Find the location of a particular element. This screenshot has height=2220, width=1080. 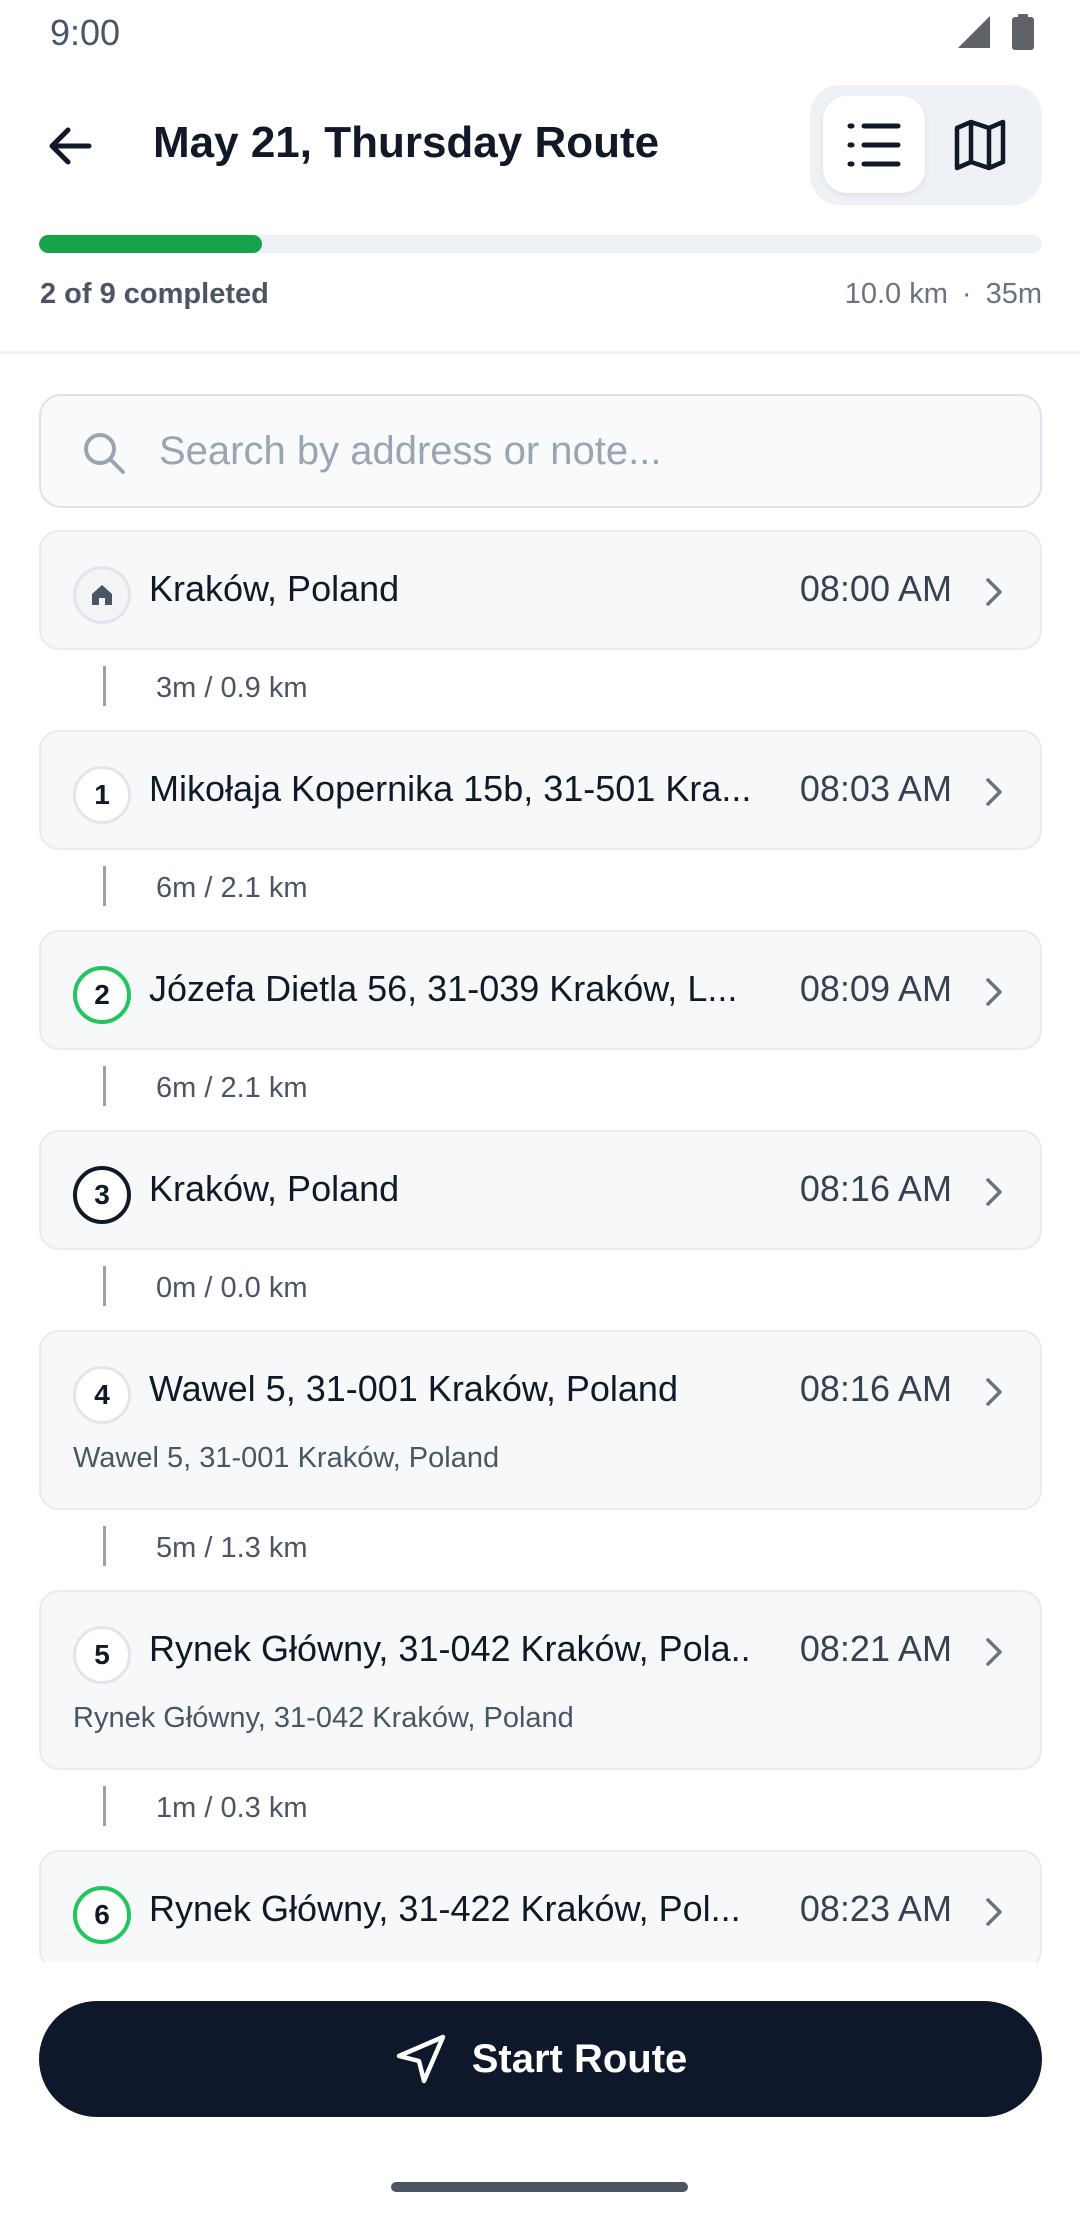

stop-eta: 08:00 AM is located at coordinates (875, 588).